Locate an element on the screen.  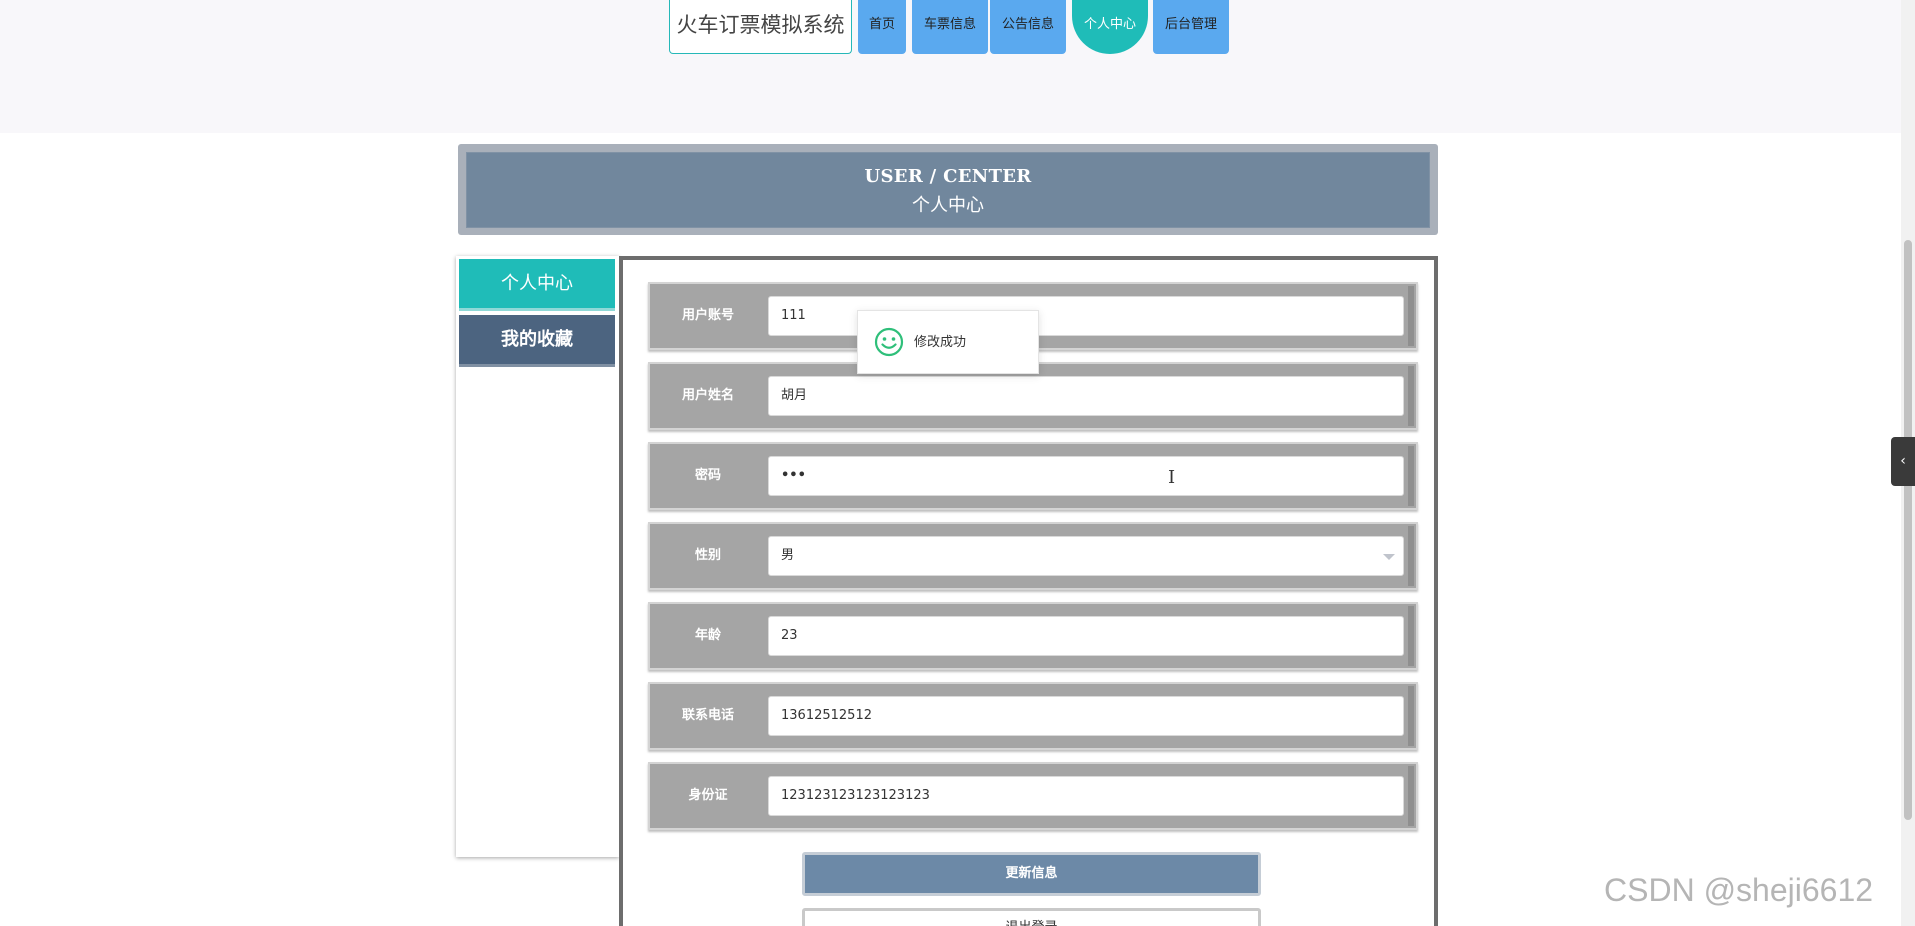
password-input: ••• is located at coordinates (1086, 476).